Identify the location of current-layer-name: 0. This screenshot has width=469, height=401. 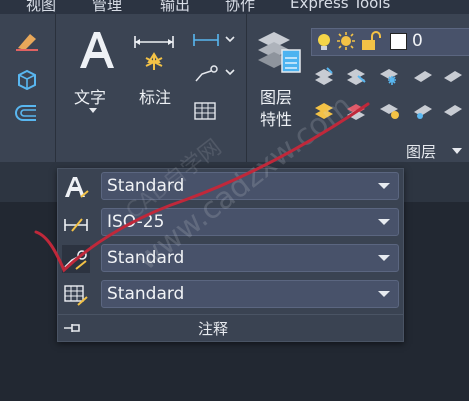
(417, 41).